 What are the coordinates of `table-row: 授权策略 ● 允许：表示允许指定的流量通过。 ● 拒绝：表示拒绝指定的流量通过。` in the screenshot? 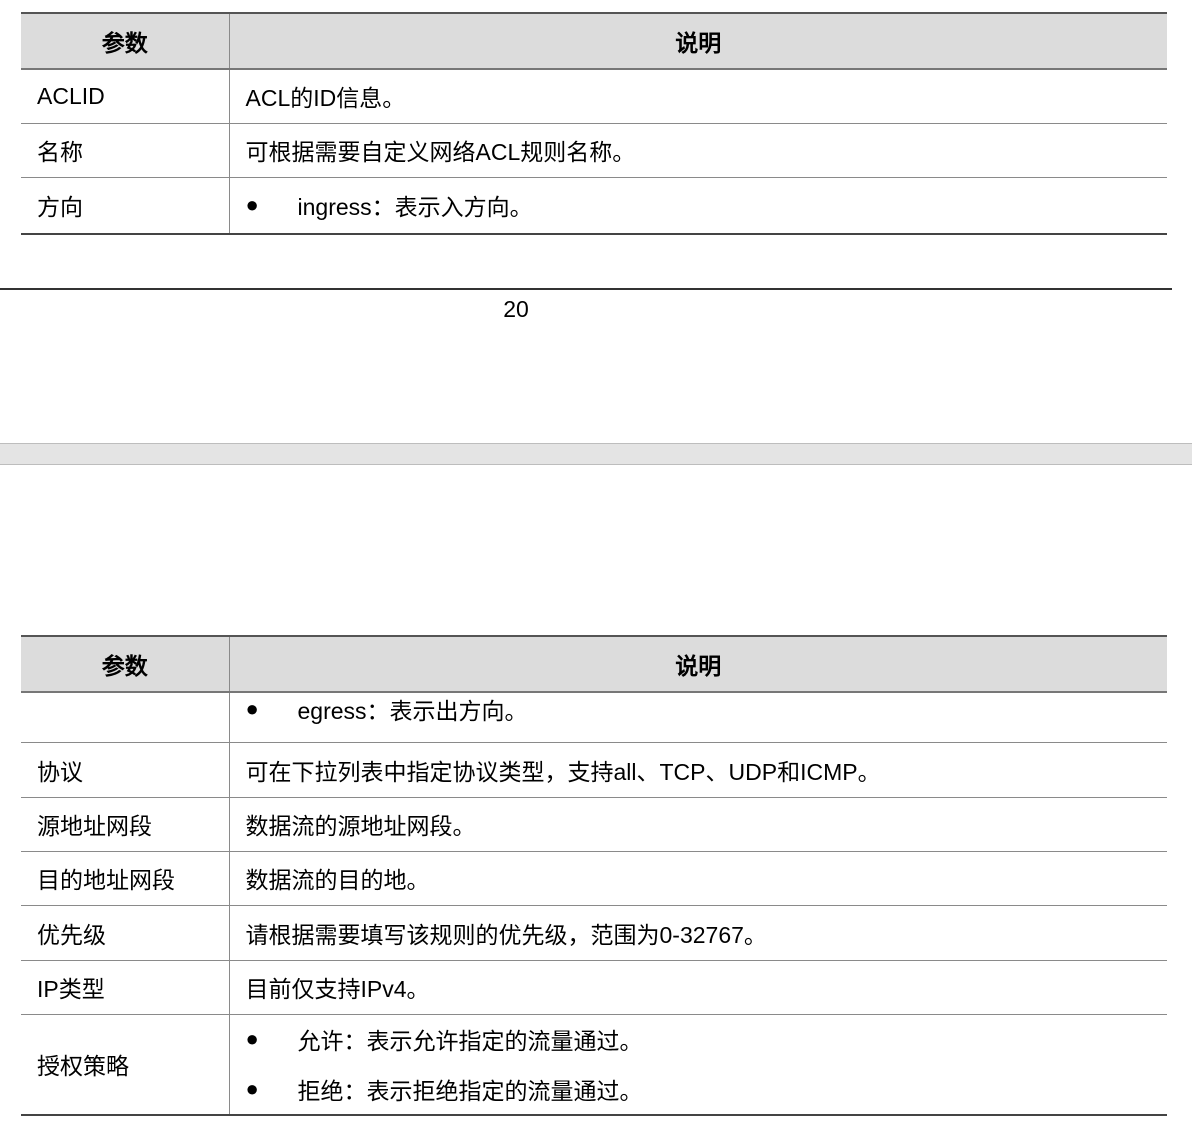 It's located at (594, 1065).